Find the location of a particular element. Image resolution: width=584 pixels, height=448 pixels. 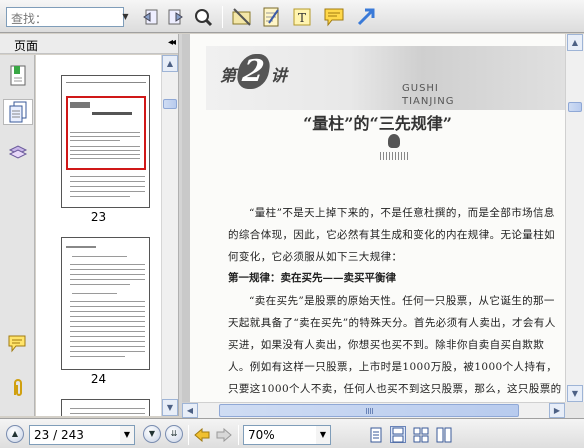

banner-caption-line: GUSHI is located at coordinates (420, 88).